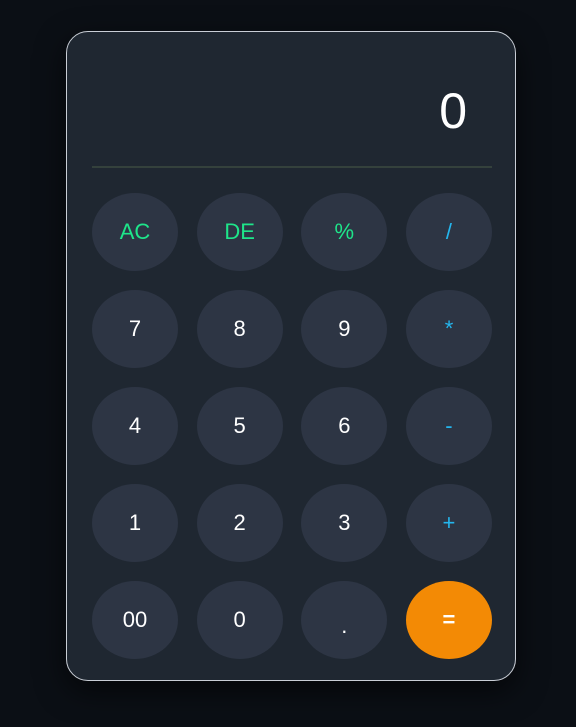  I want to click on digit-2-button-label: 2, so click(239, 522).